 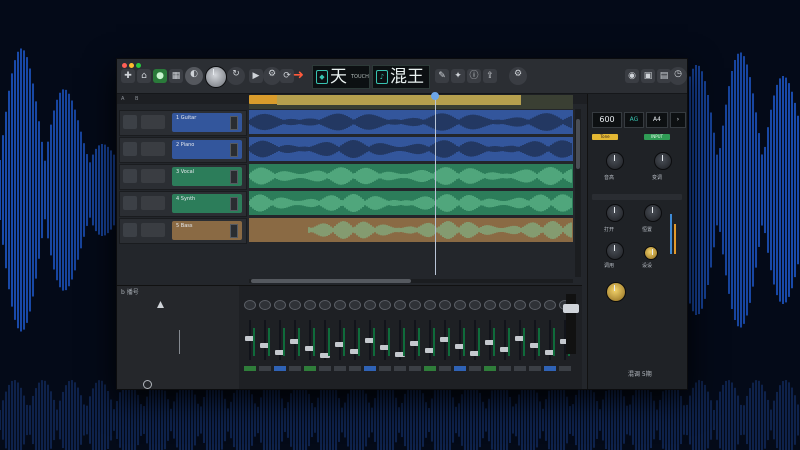 What do you see at coordinates (678, 76) in the screenshot?
I see `clock-icon: ◷` at bounding box center [678, 76].